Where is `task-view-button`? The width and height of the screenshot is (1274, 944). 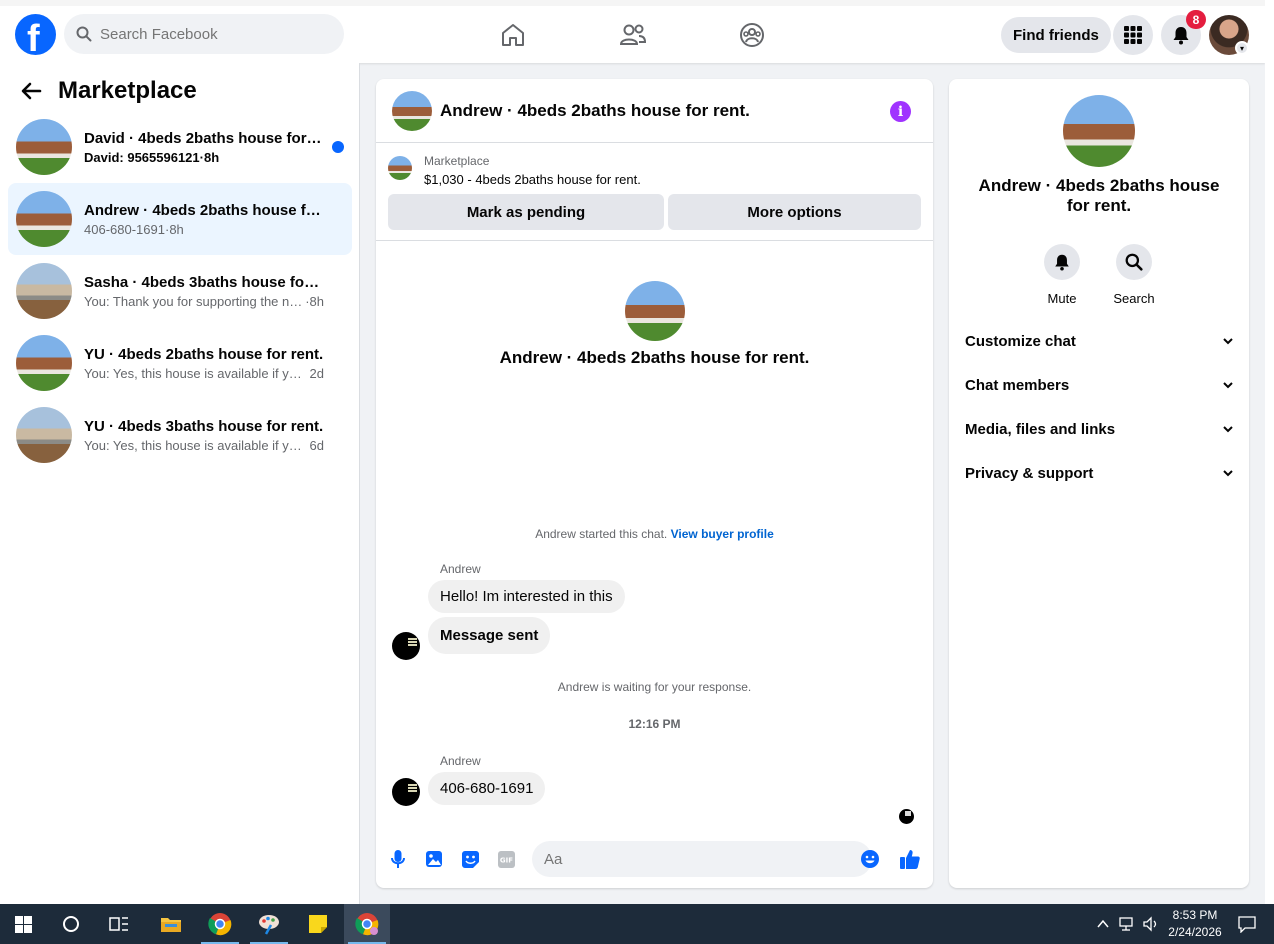 task-view-button is located at coordinates (119, 924).